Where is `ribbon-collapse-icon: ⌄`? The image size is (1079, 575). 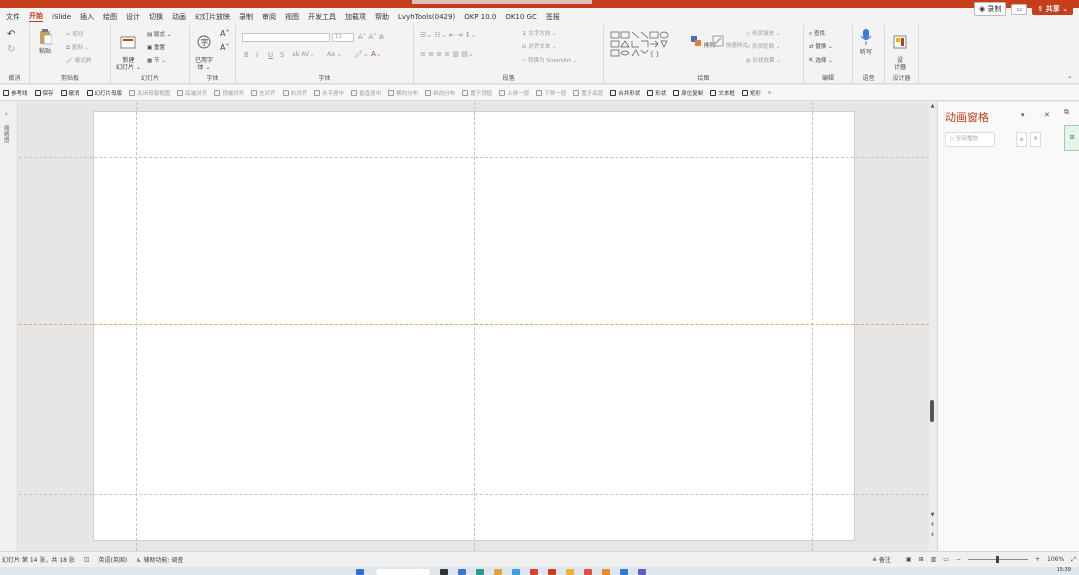
ribbon-collapse-icon: ⌄ is located at coordinates (1070, 76).